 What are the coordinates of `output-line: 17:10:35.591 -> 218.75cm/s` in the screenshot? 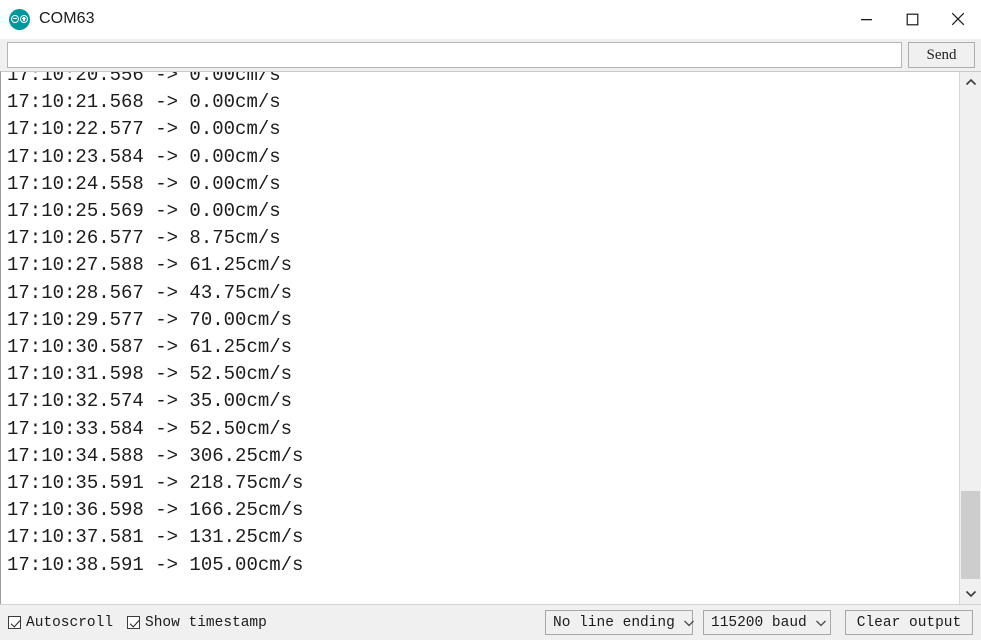 It's located at (155, 483).